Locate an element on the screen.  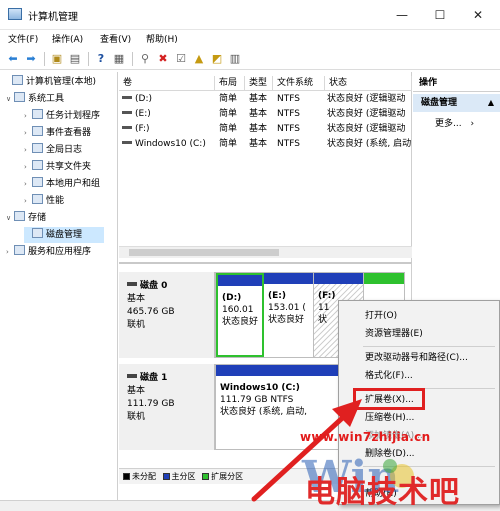
chevron-right-icon: › is located at coordinates (472, 124).